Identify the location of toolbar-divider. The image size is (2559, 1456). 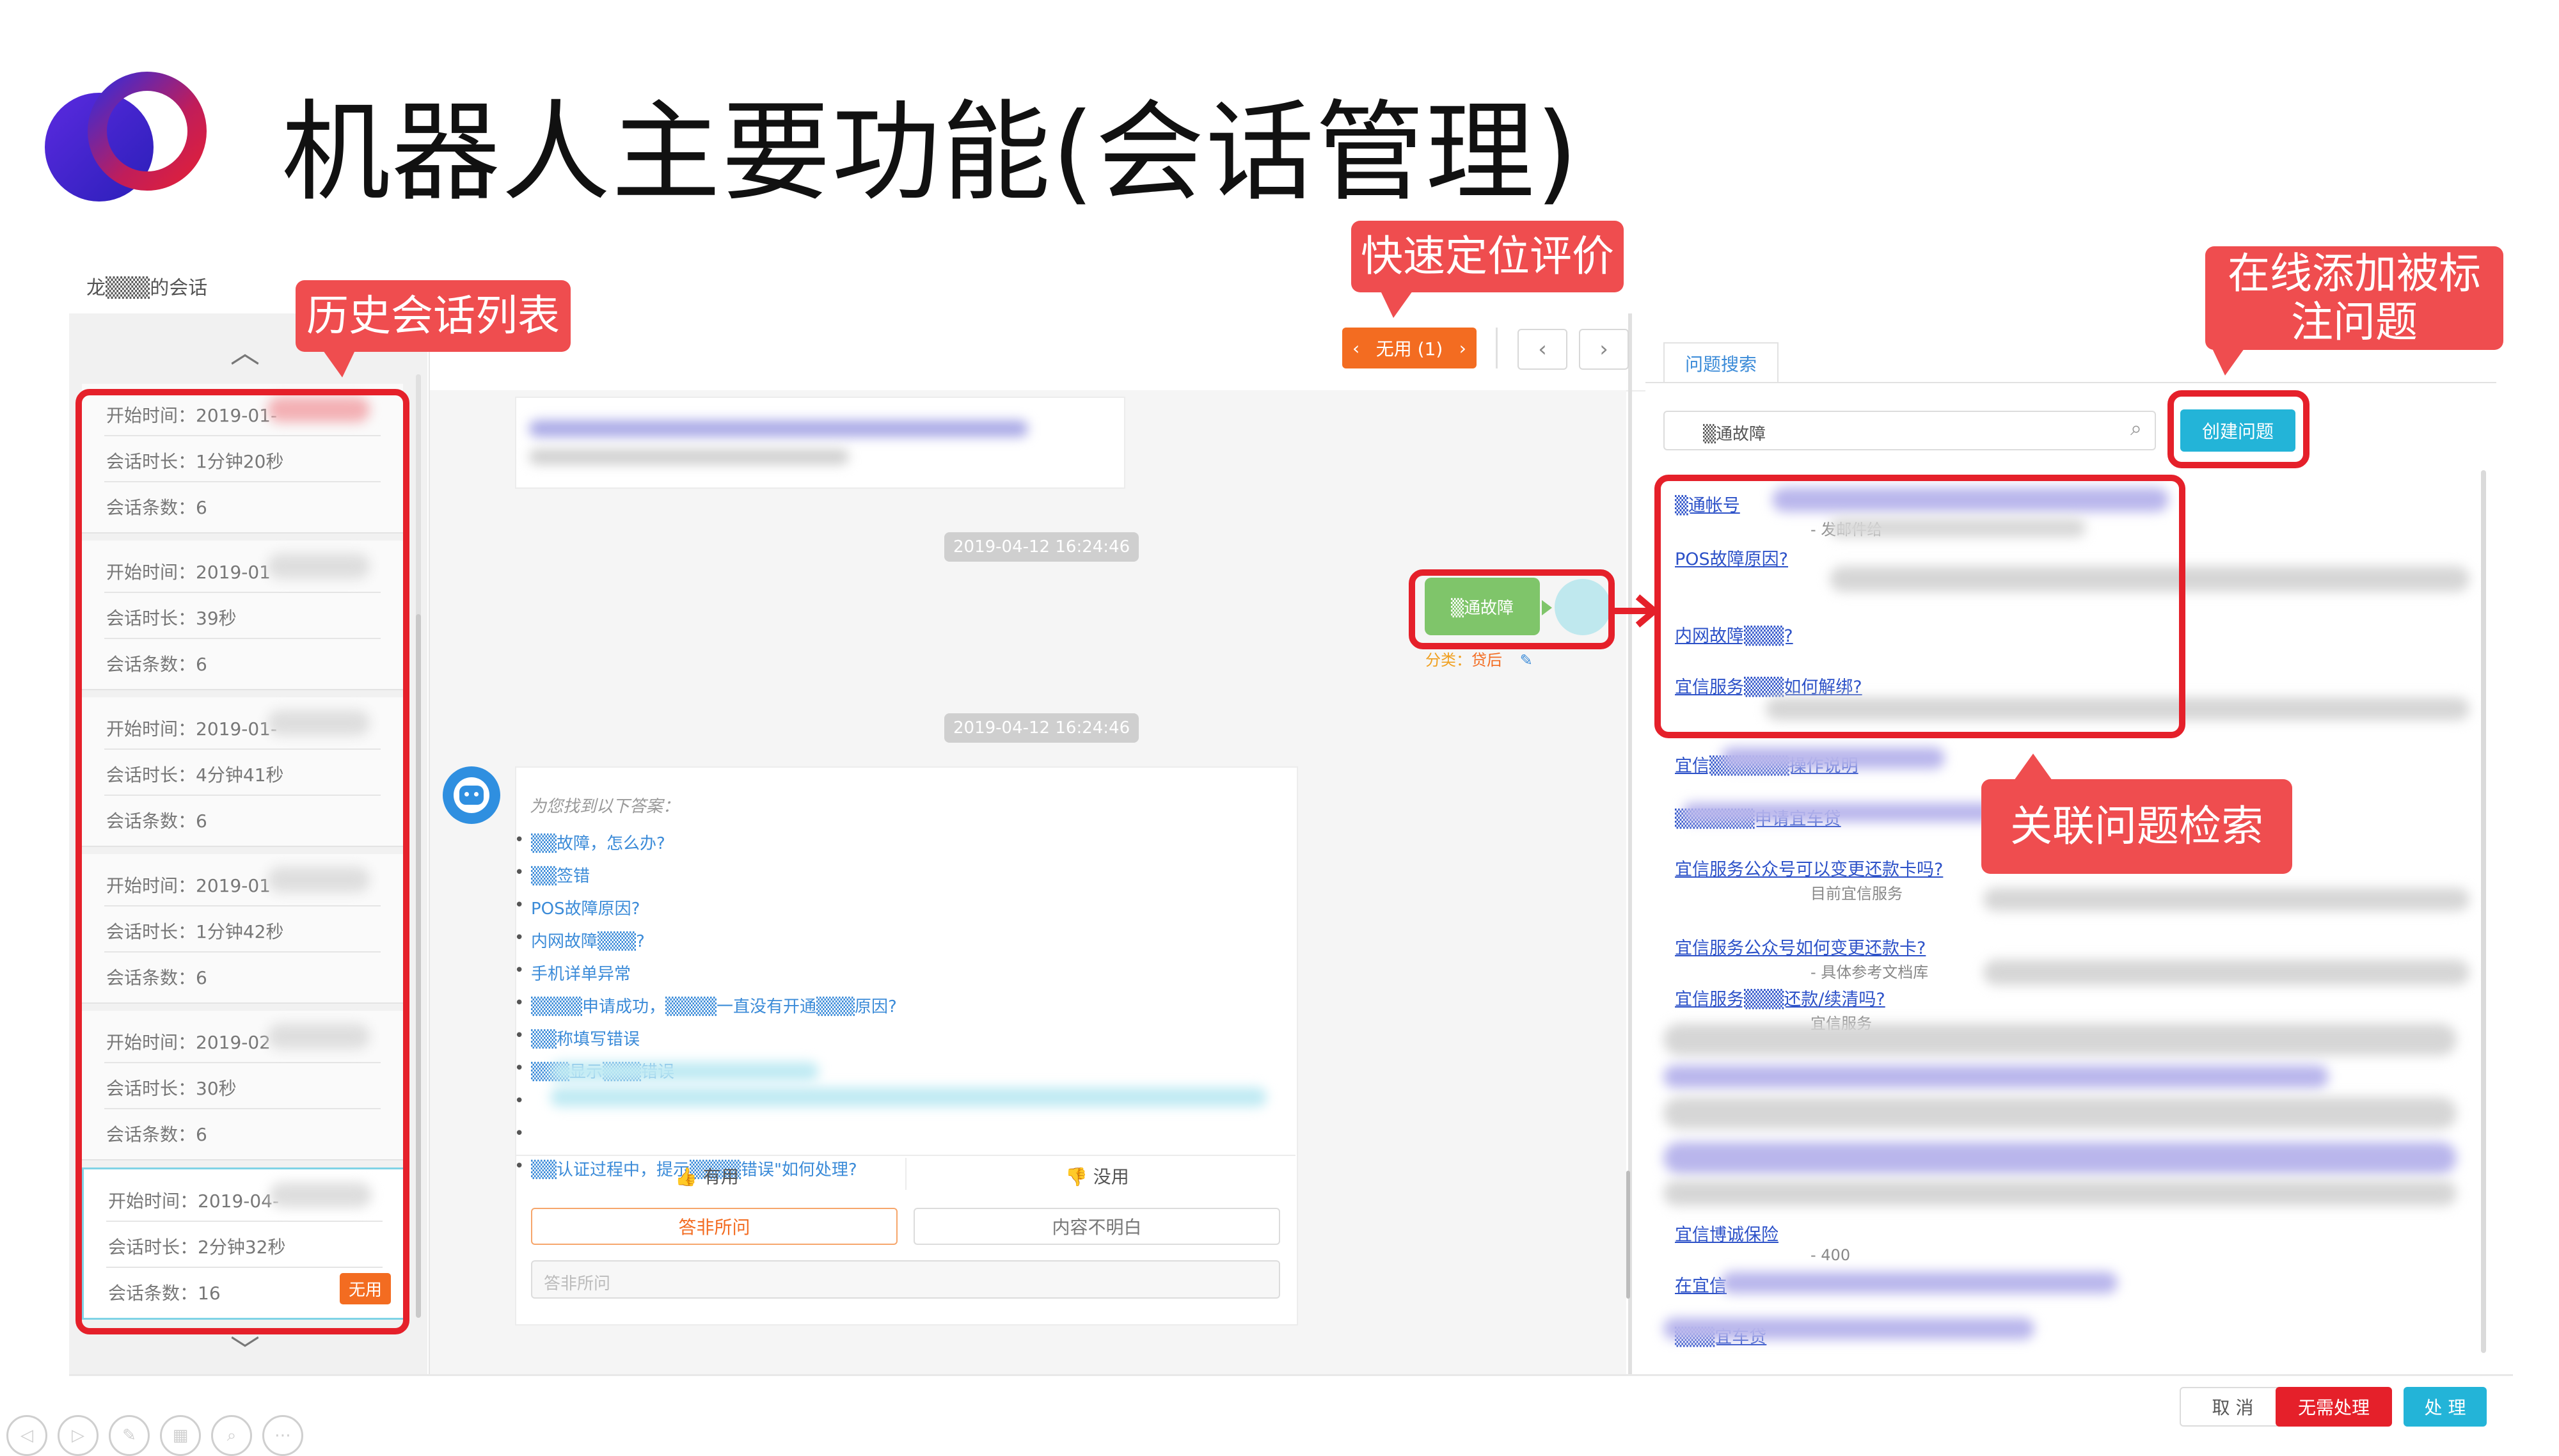
(1497, 348).